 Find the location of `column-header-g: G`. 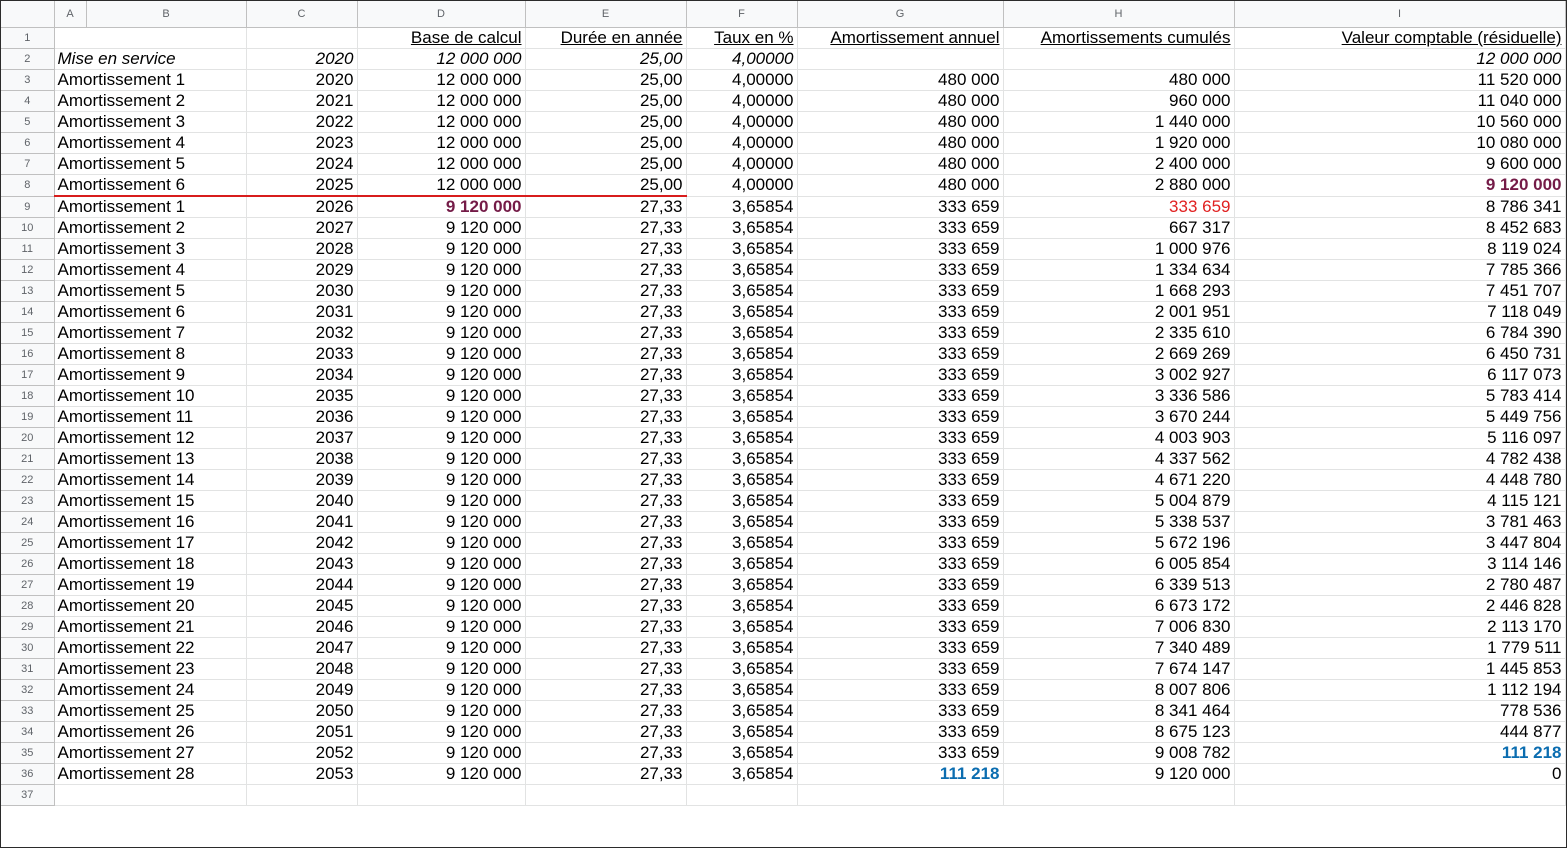

column-header-g: G is located at coordinates (900, 14).